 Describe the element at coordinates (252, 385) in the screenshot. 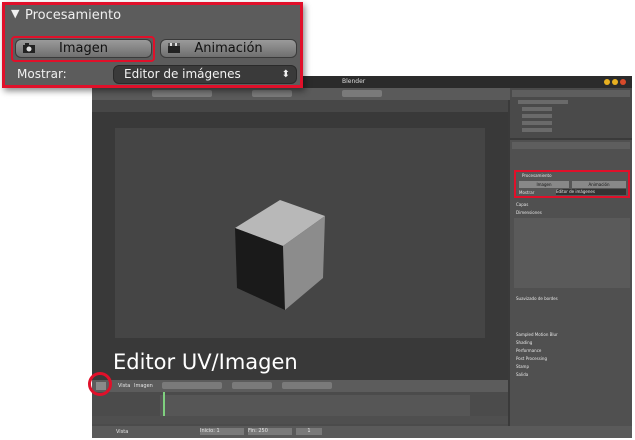

I see `slot-selector` at that location.